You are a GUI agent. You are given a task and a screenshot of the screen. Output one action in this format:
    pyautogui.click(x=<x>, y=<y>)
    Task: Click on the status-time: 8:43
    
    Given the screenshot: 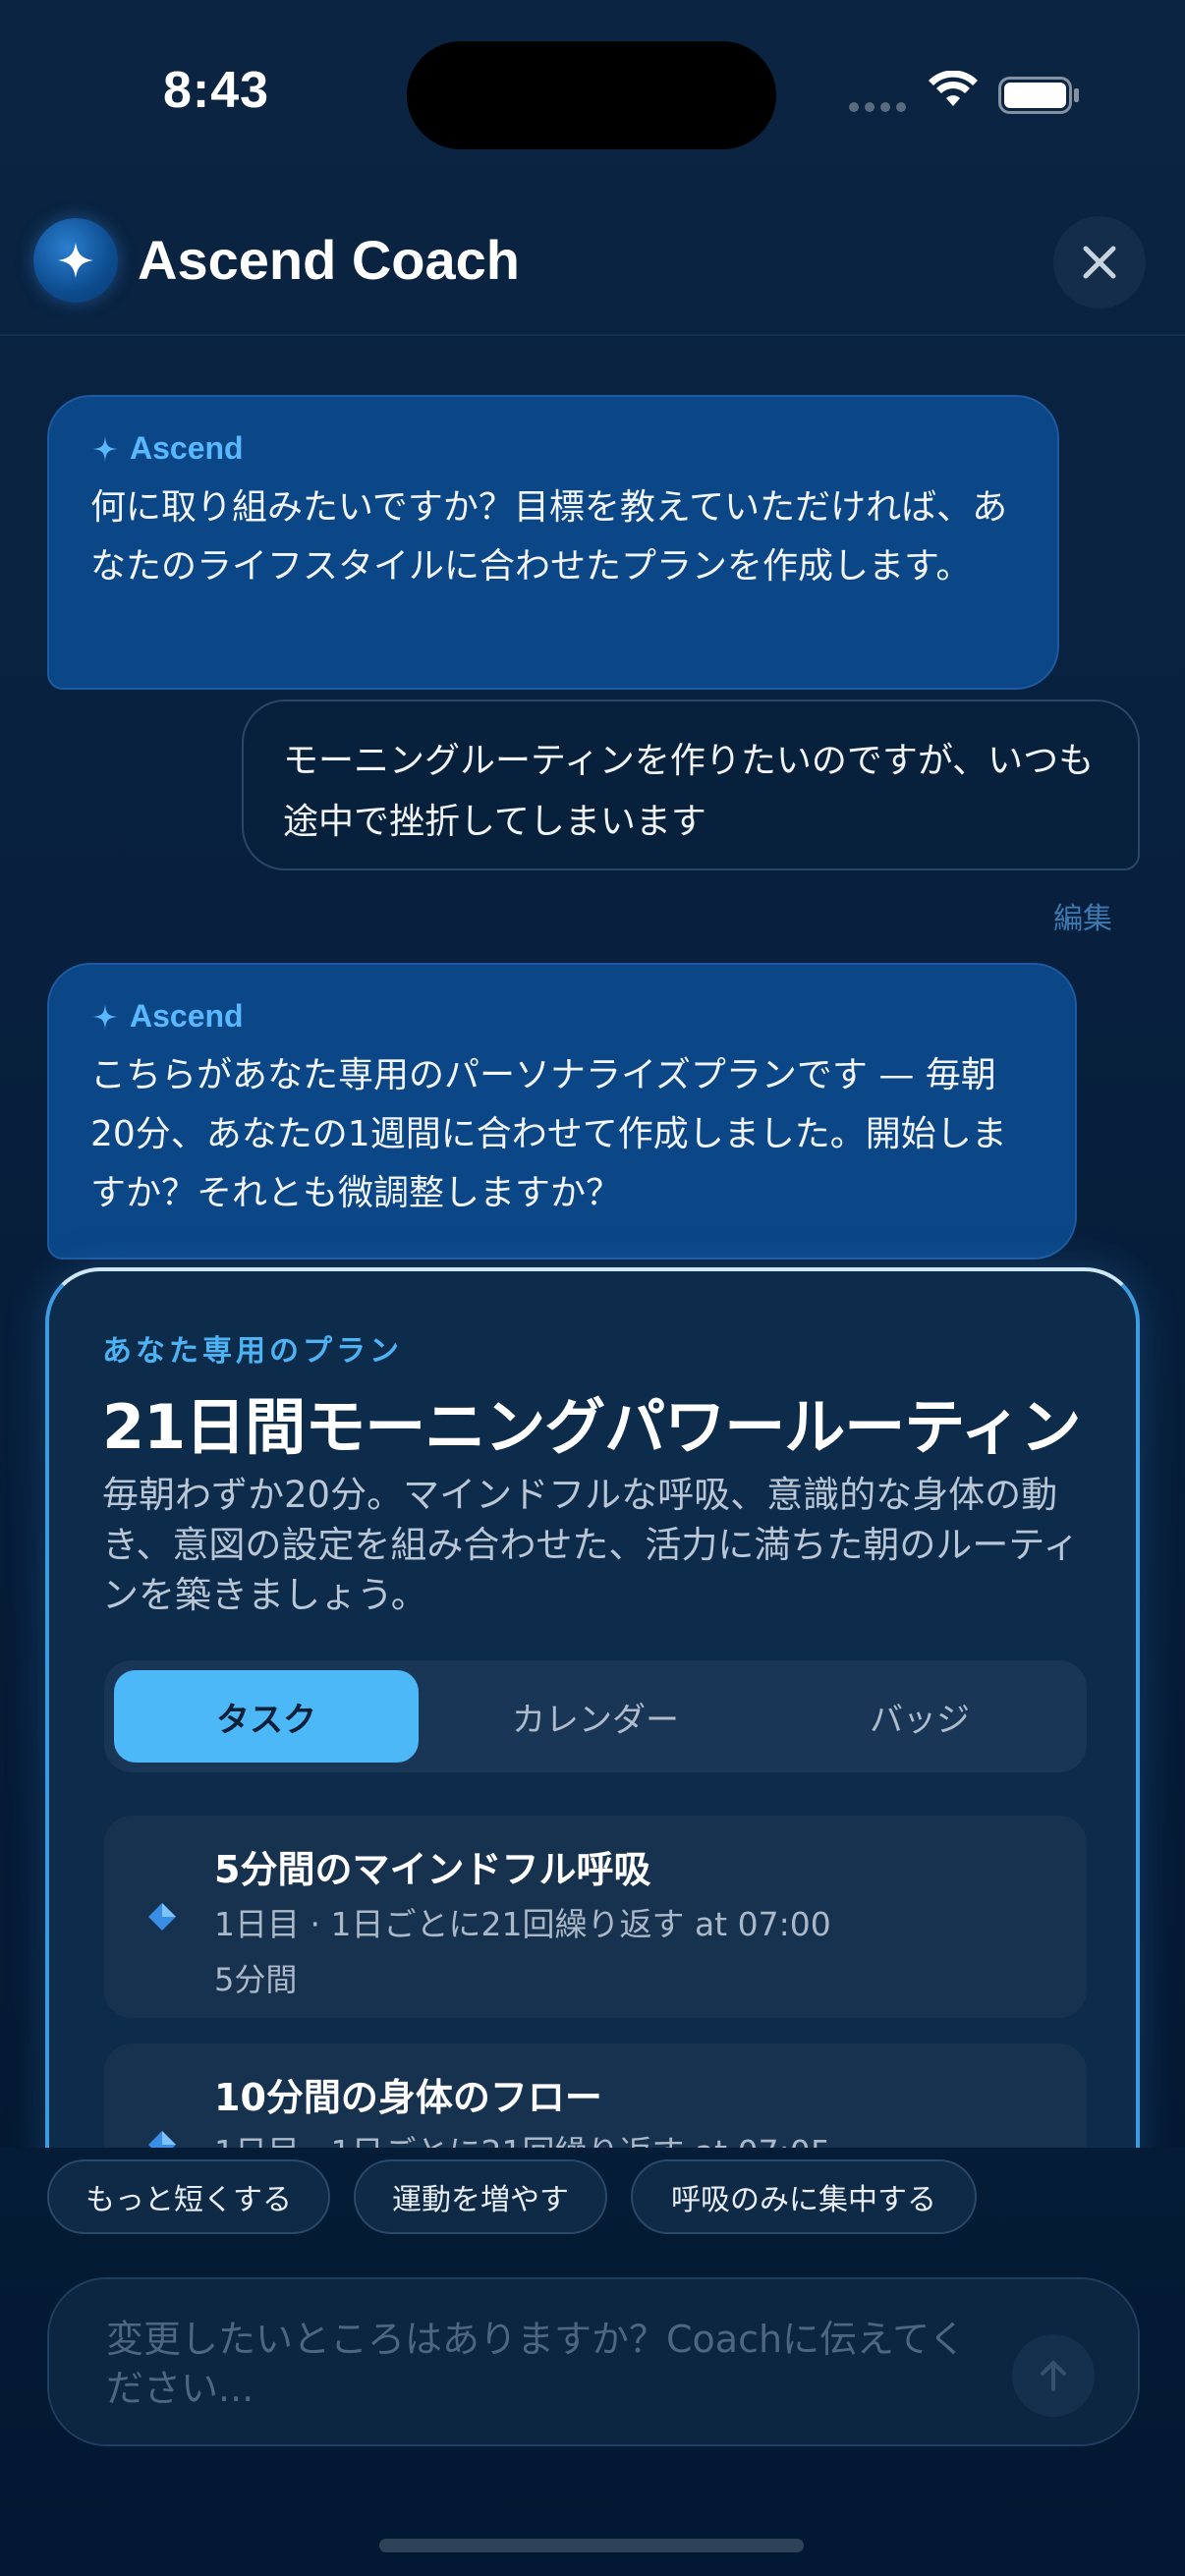 What is the action you would take?
    pyautogui.click(x=216, y=90)
    